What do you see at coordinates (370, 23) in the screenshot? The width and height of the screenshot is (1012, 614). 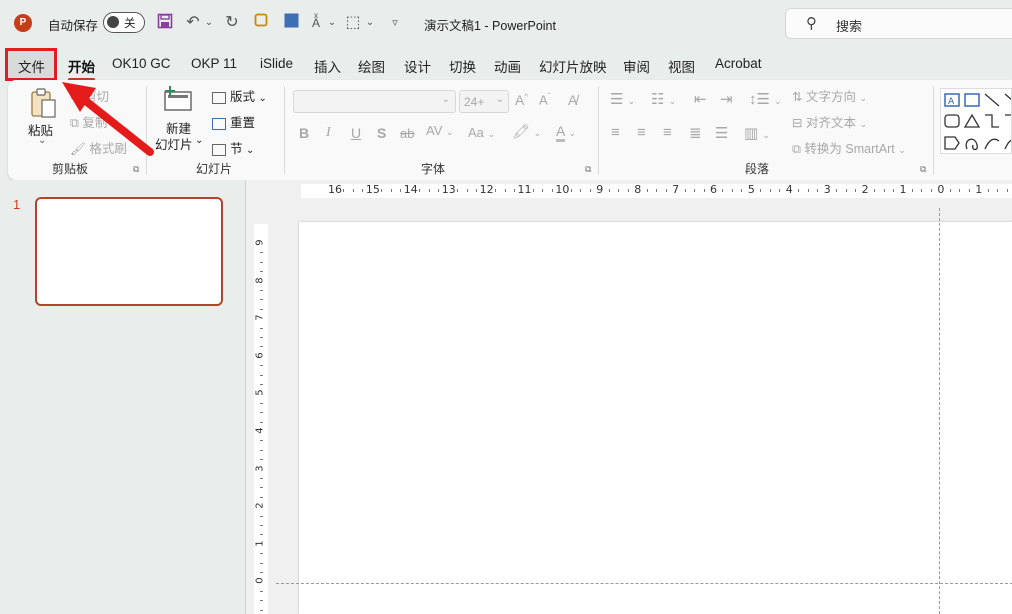 I see `select-dropdown-icon: ⌄` at bounding box center [370, 23].